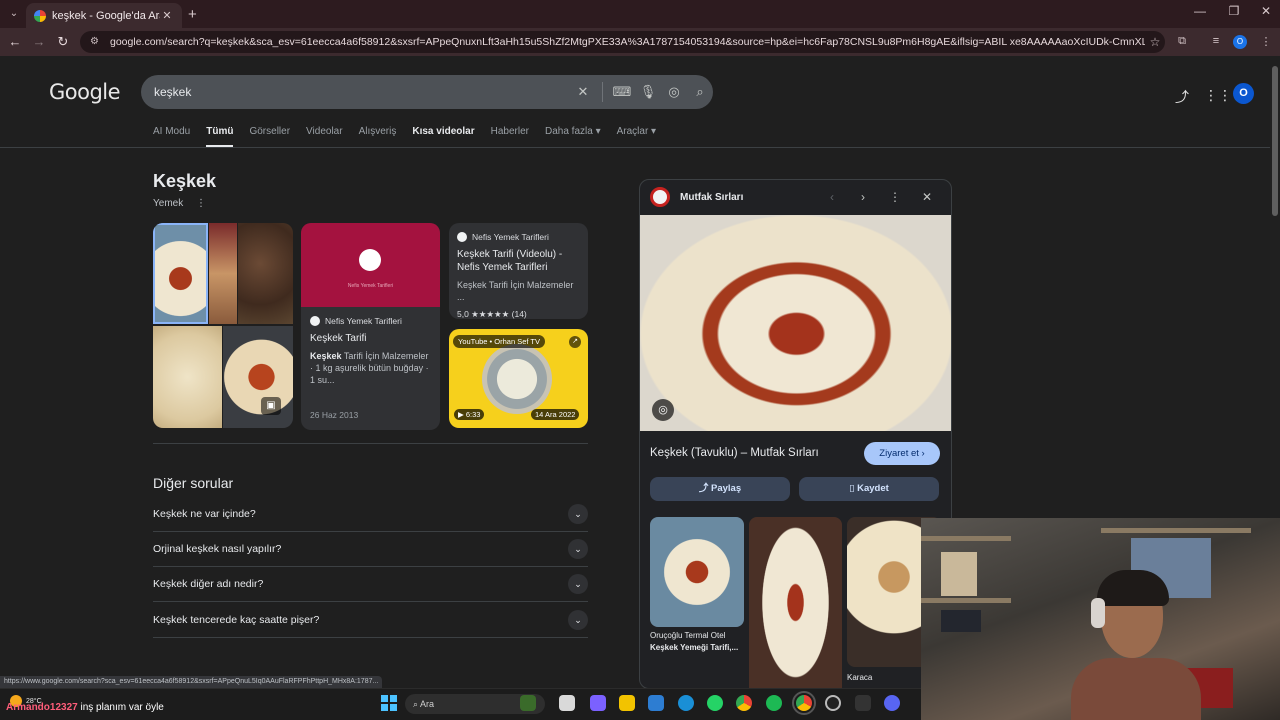  What do you see at coordinates (575, 342) in the screenshot?
I see `external-link-icon: ↗` at bounding box center [575, 342].